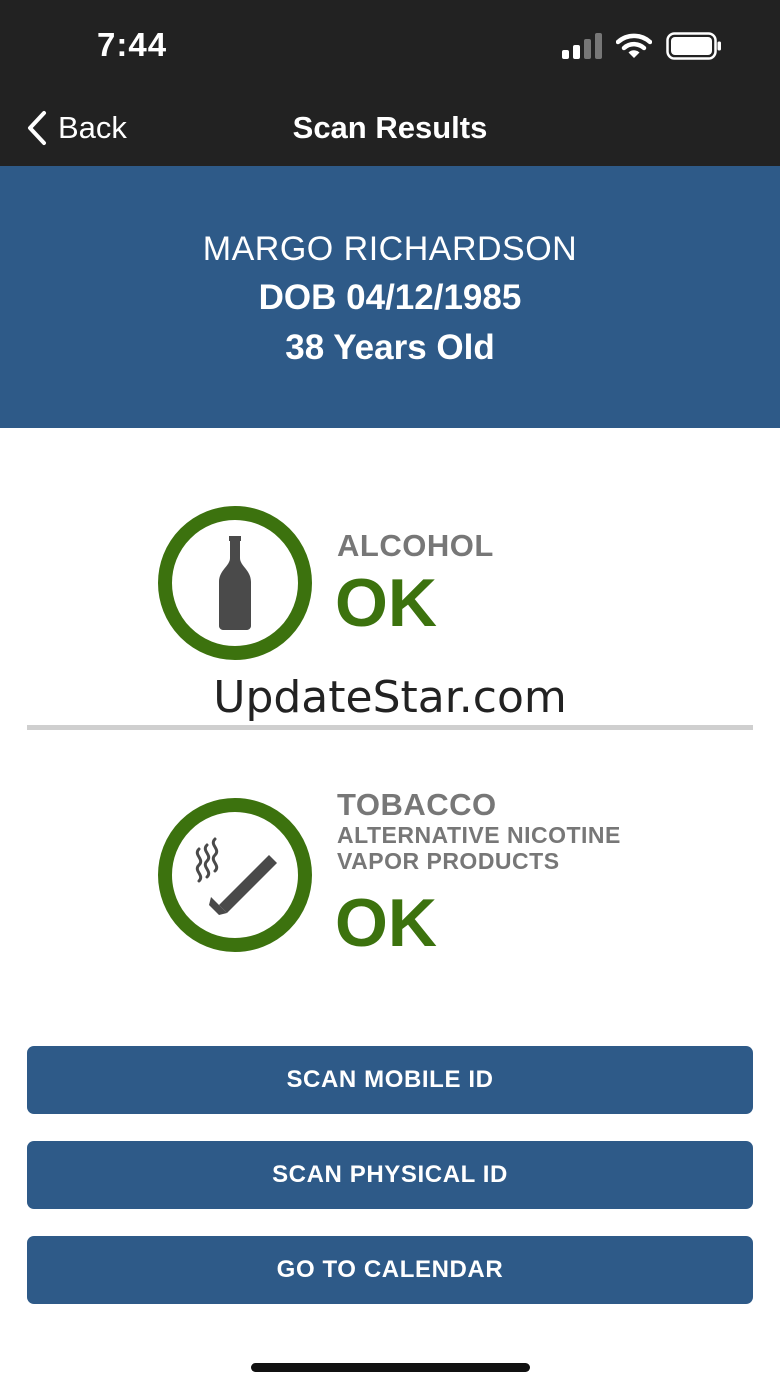 The height and width of the screenshot is (1387, 780). Describe the element at coordinates (386, 923) in the screenshot. I see `tobacco-ok-status: OK` at that location.